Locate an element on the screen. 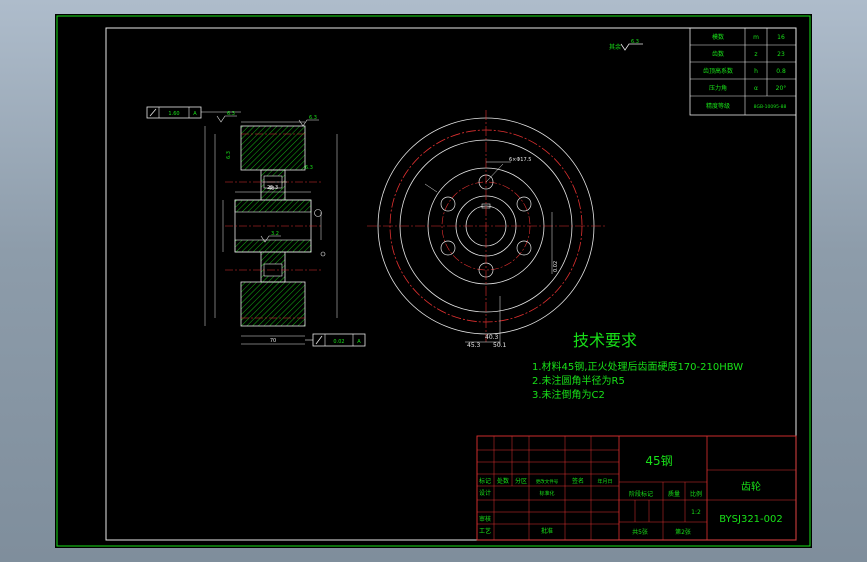 Image resolution: width=867 pixels, height=562 pixels. svg-text: 批准 is located at coordinates (547, 531).